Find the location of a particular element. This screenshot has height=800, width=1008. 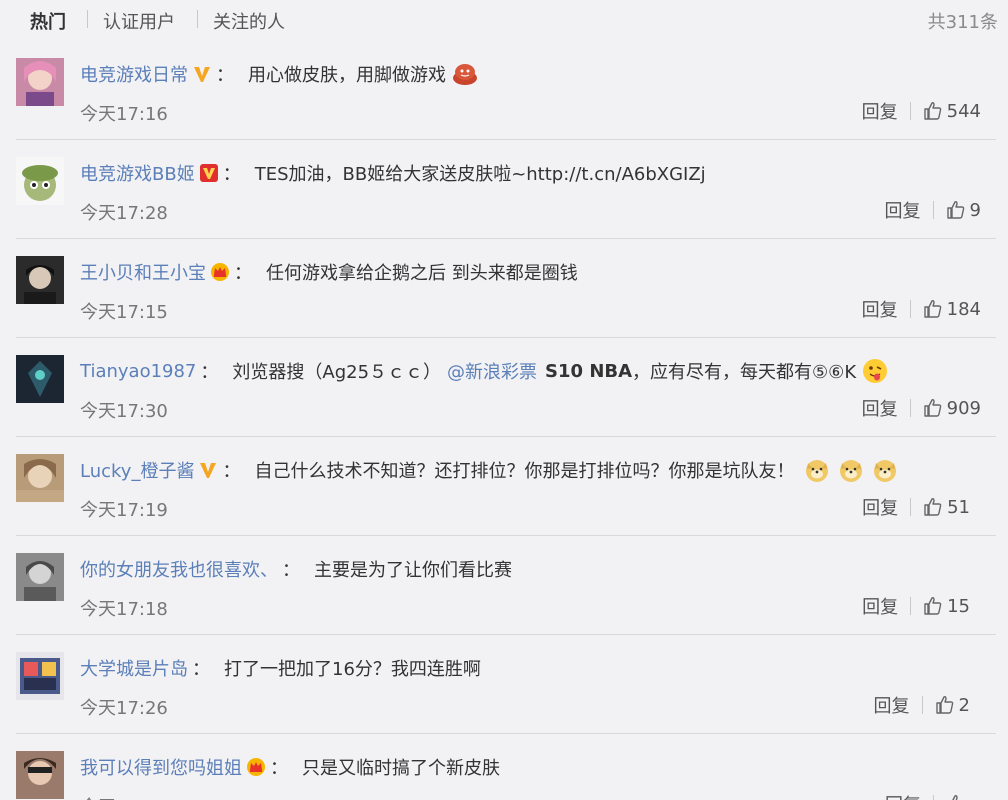

comment-item: 电竞游戏日常 ： 用心做皮肤，用脚做游戏今天17:16 回复 544 is located at coordinates (504, 90).